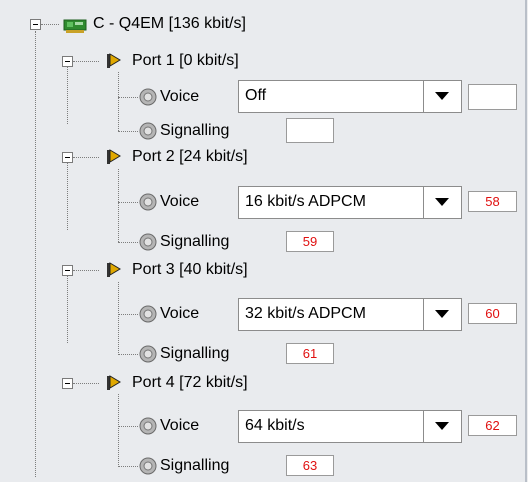  I want to click on voice-id-field: 58, so click(492, 201).